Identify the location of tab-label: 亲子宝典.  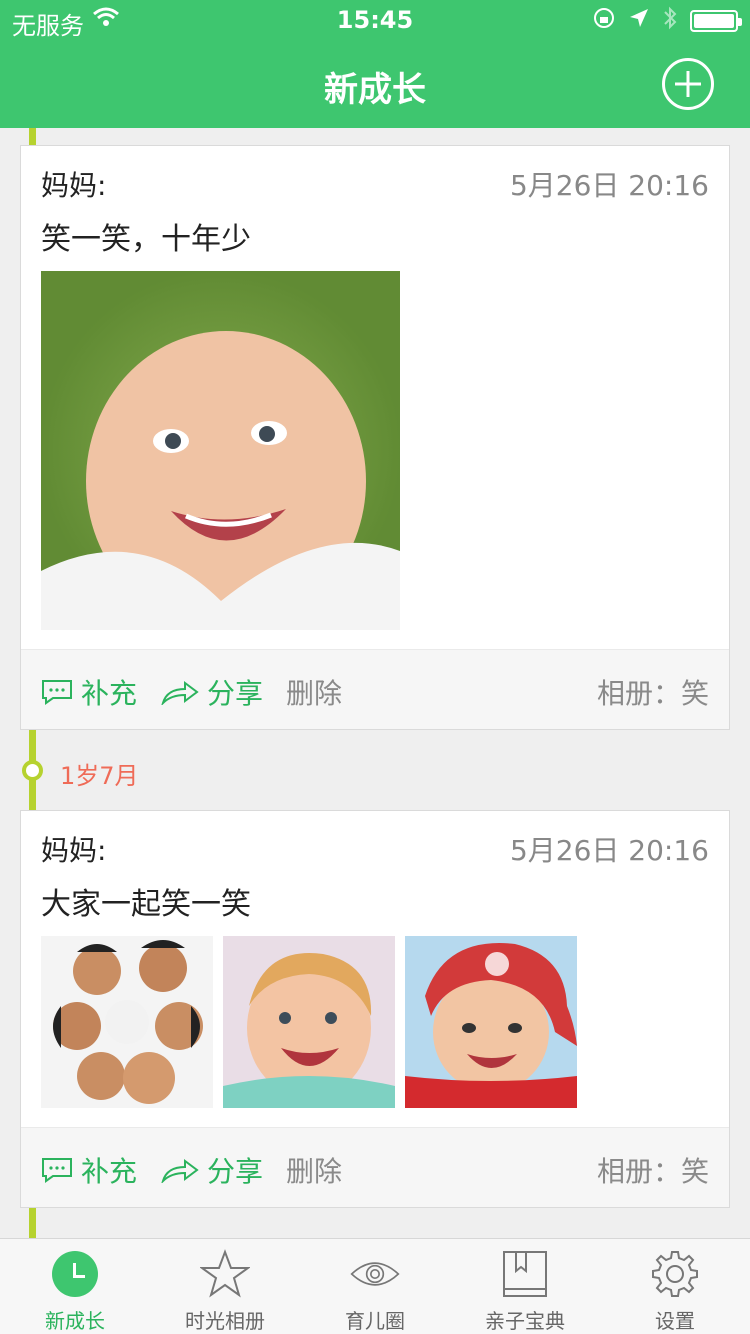
(525, 1321).